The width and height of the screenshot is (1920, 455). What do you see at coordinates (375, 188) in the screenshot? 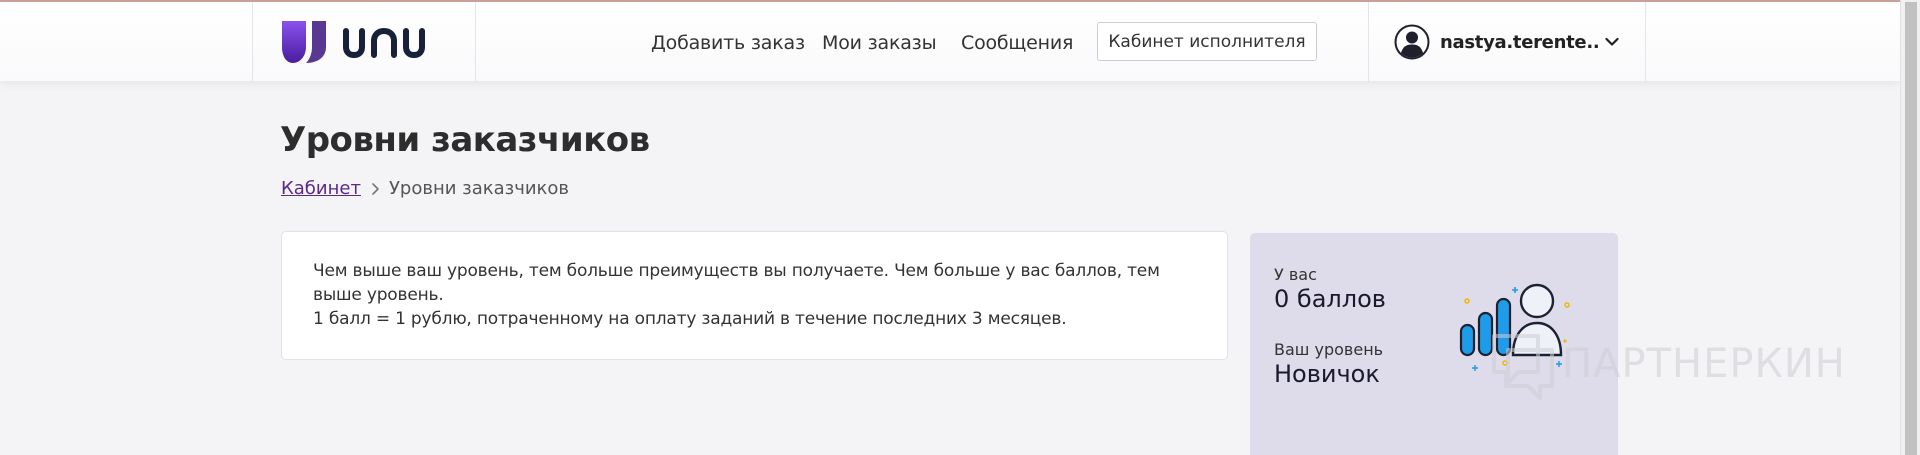
I see `chevron-right-icon` at bounding box center [375, 188].